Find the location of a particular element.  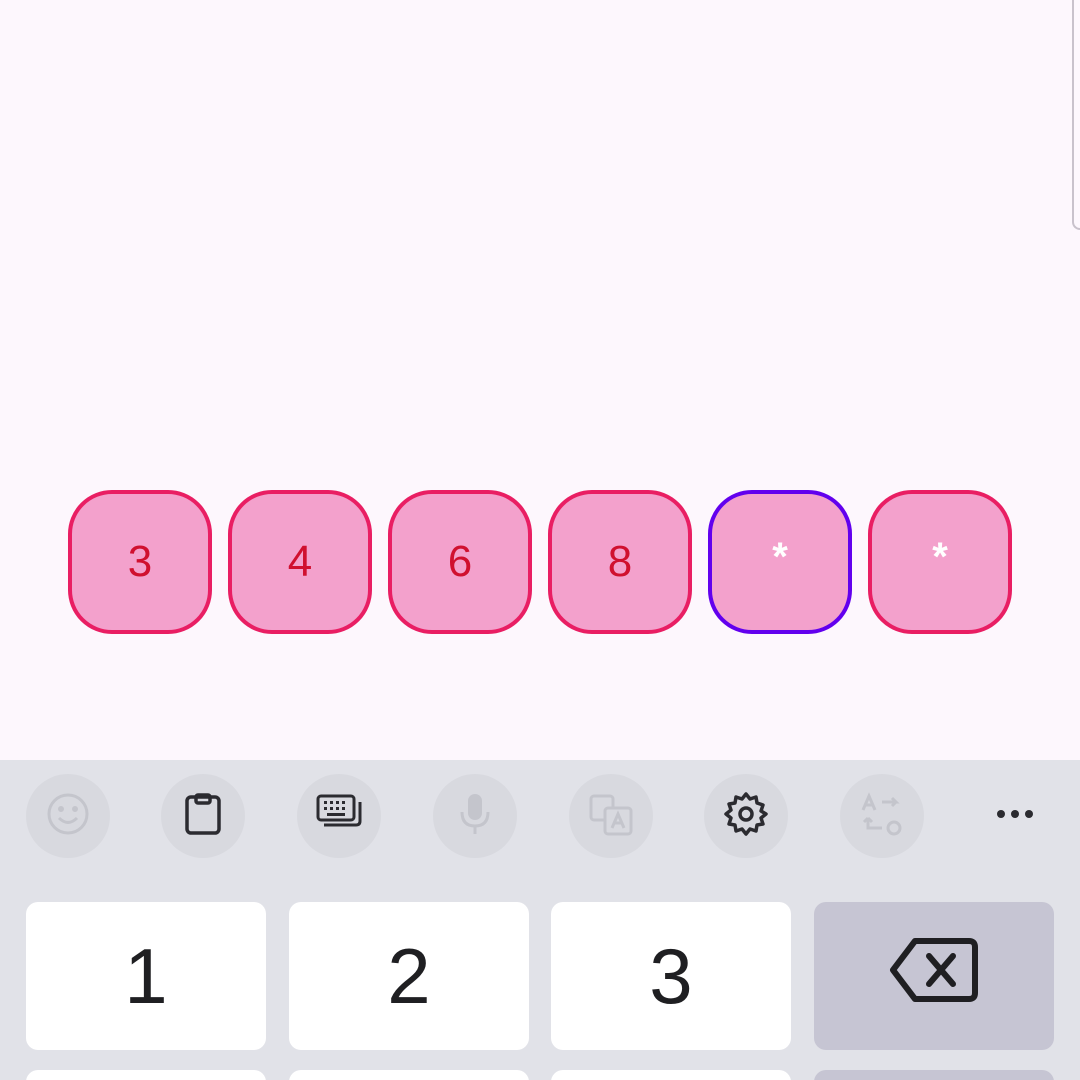

emoji-button is located at coordinates (68, 816).